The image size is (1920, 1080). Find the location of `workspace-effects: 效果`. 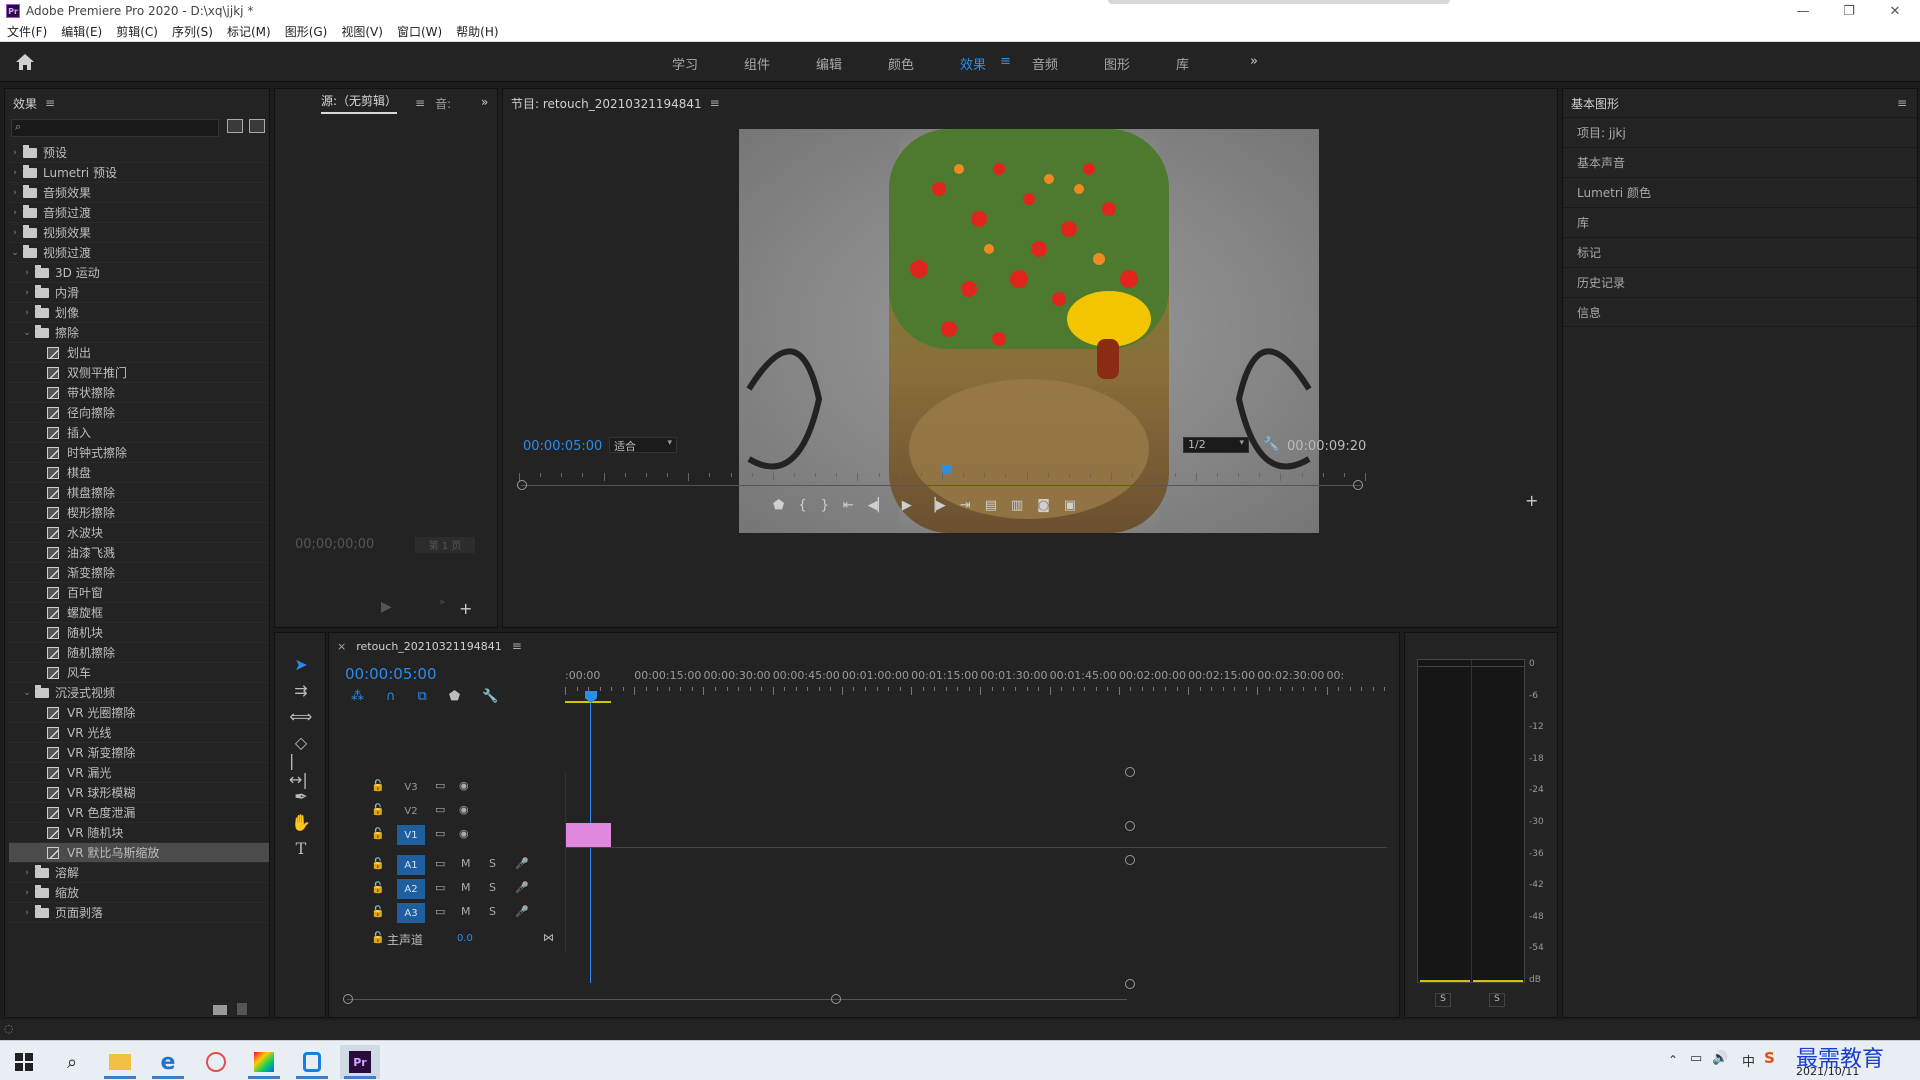

workspace-effects: 效果 is located at coordinates (973, 63).